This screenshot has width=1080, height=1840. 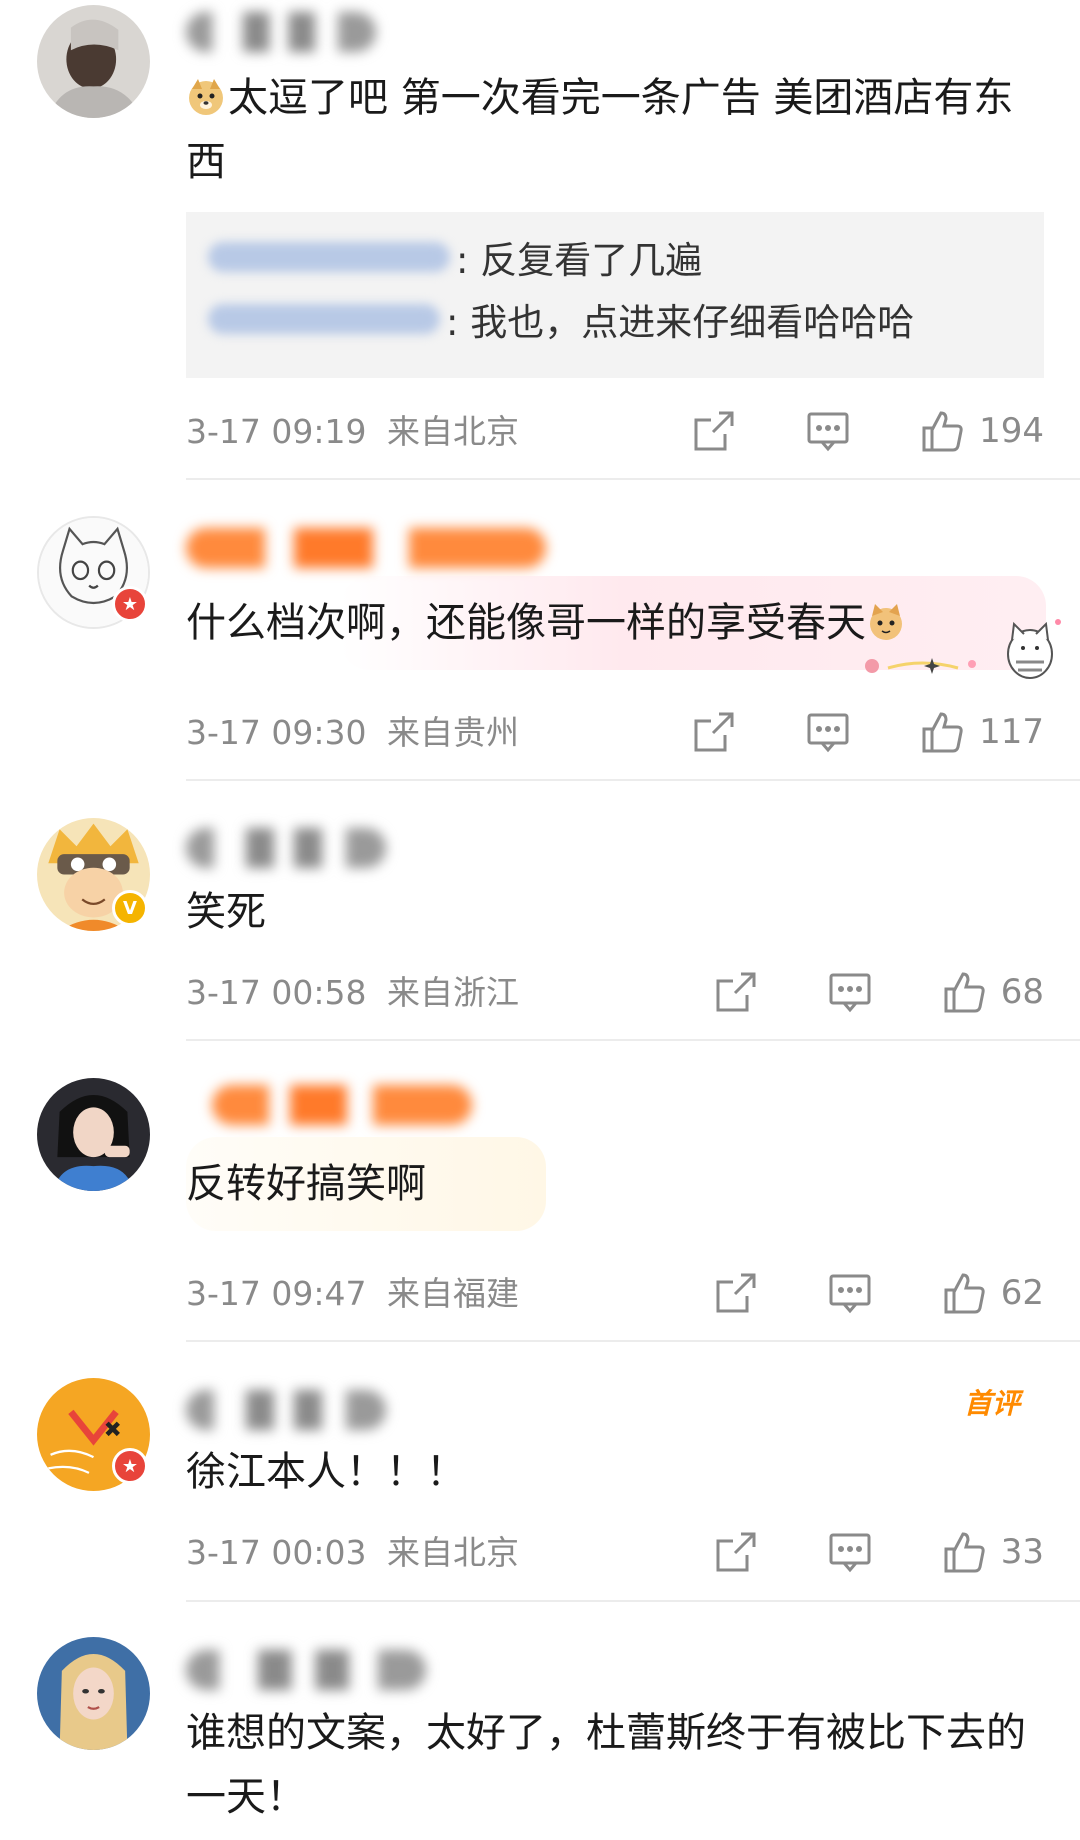 I want to click on comment-actions: 33, so click(x=878, y=1552).